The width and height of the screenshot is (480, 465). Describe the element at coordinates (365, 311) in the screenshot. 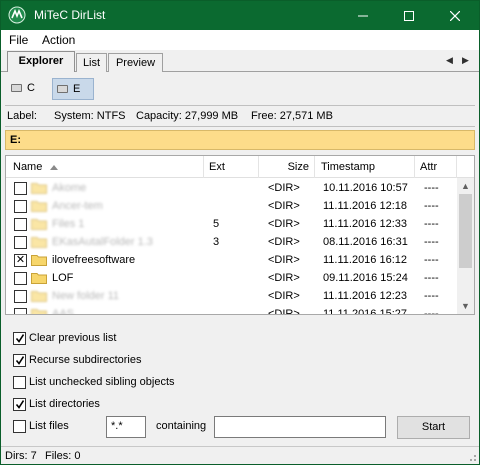

I see `row-timestamp: 11.11.2016 15:27` at that location.